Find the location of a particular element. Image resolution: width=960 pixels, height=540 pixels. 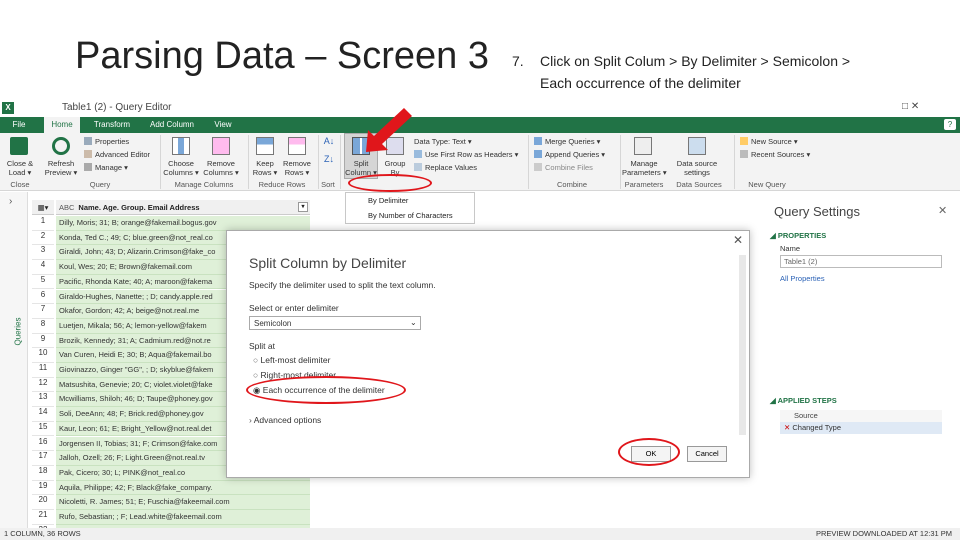

column-header-label: Name. Age. Group. Email Address is located at coordinates (139, 207).